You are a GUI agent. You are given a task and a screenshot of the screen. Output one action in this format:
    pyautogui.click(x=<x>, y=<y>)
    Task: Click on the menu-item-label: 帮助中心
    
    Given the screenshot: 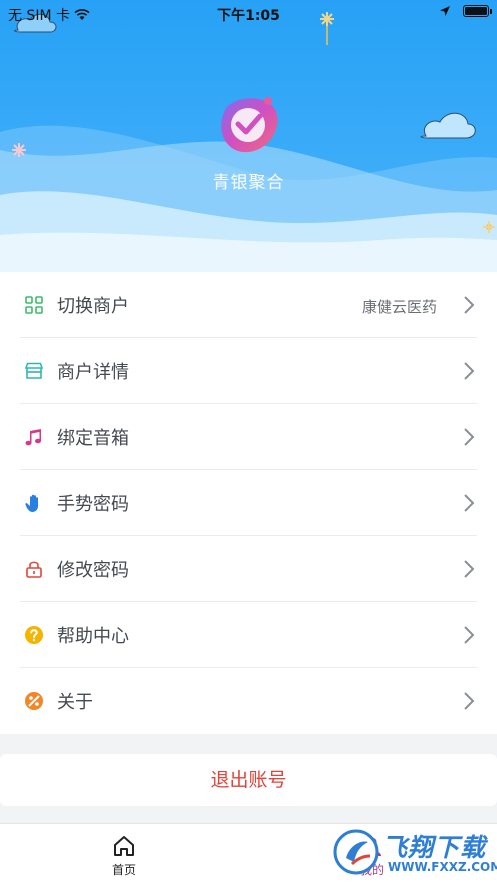 What is the action you would take?
    pyautogui.click(x=93, y=636)
    